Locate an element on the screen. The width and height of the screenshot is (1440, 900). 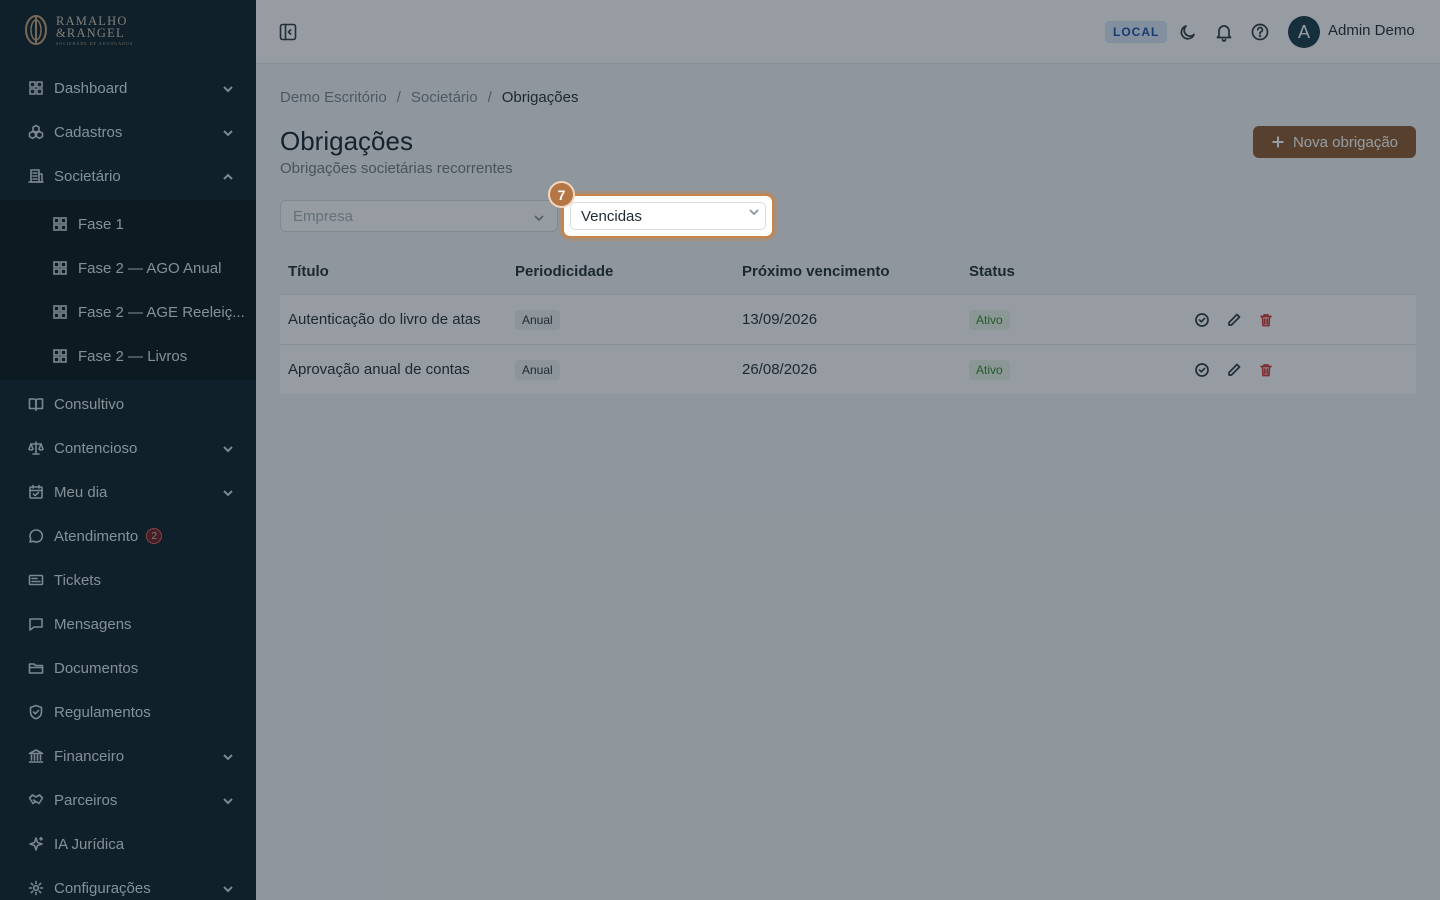
column-header-status: Status is located at coordinates (1074, 271).